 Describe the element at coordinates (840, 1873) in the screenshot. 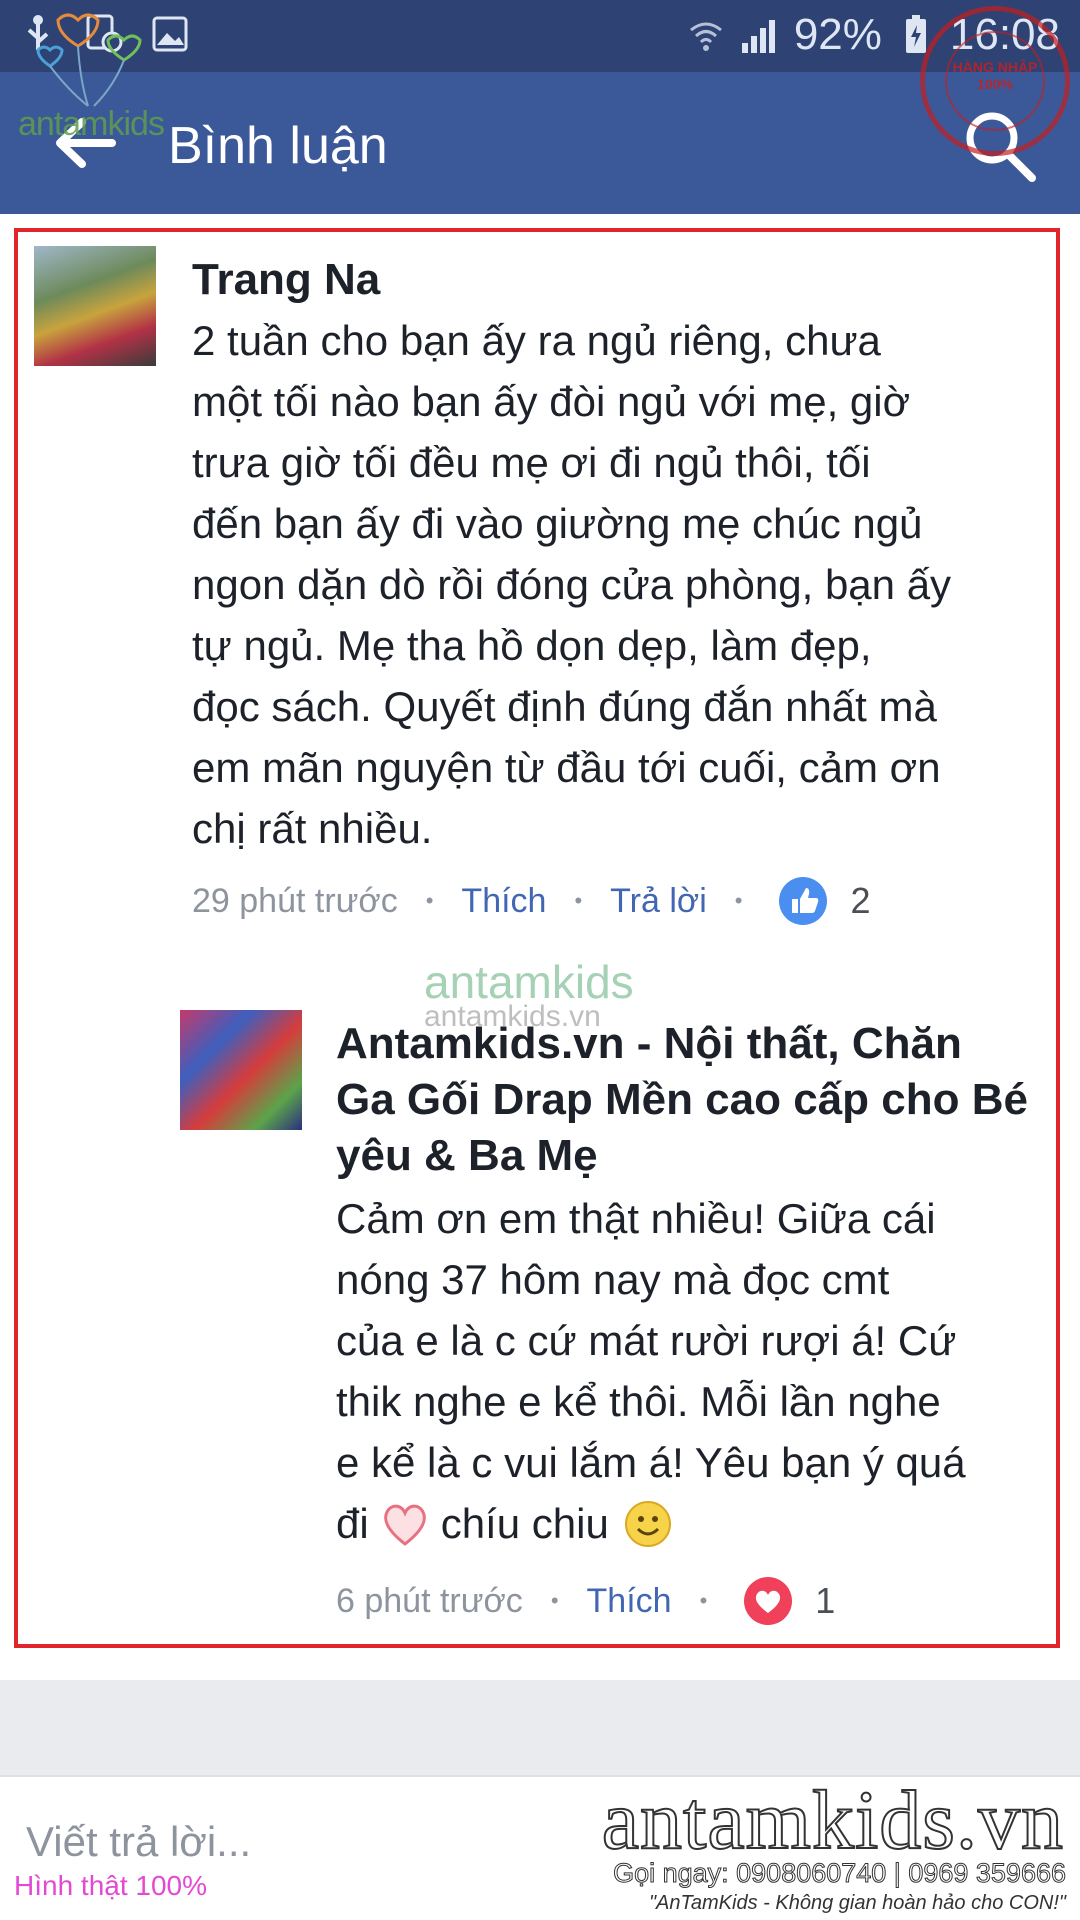

I see `phone-watermark: Gọi ngay: 0908060740 | 0969 359666` at that location.